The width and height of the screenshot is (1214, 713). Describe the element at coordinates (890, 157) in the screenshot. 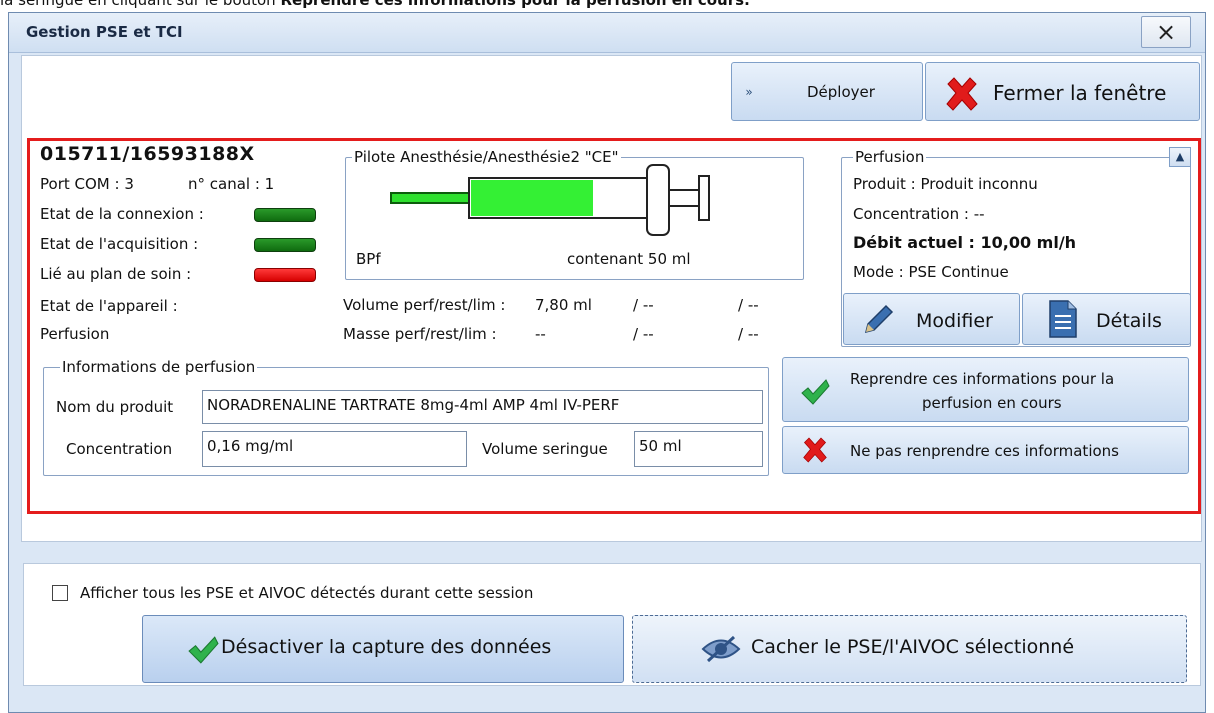

I see `perfusion-legend: Perfusion` at that location.